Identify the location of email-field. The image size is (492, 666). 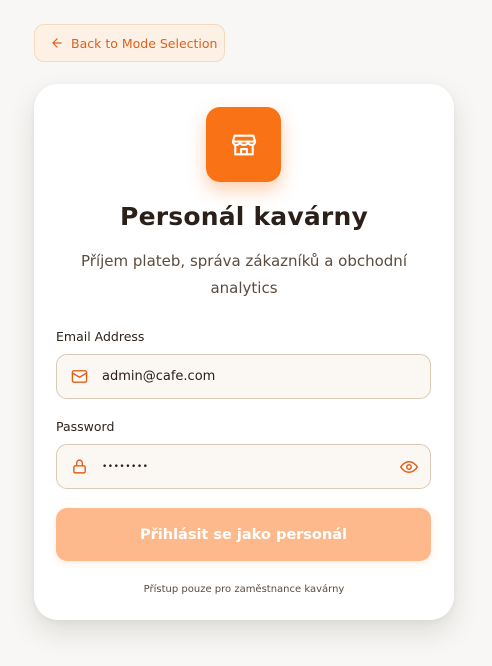
(266, 376).